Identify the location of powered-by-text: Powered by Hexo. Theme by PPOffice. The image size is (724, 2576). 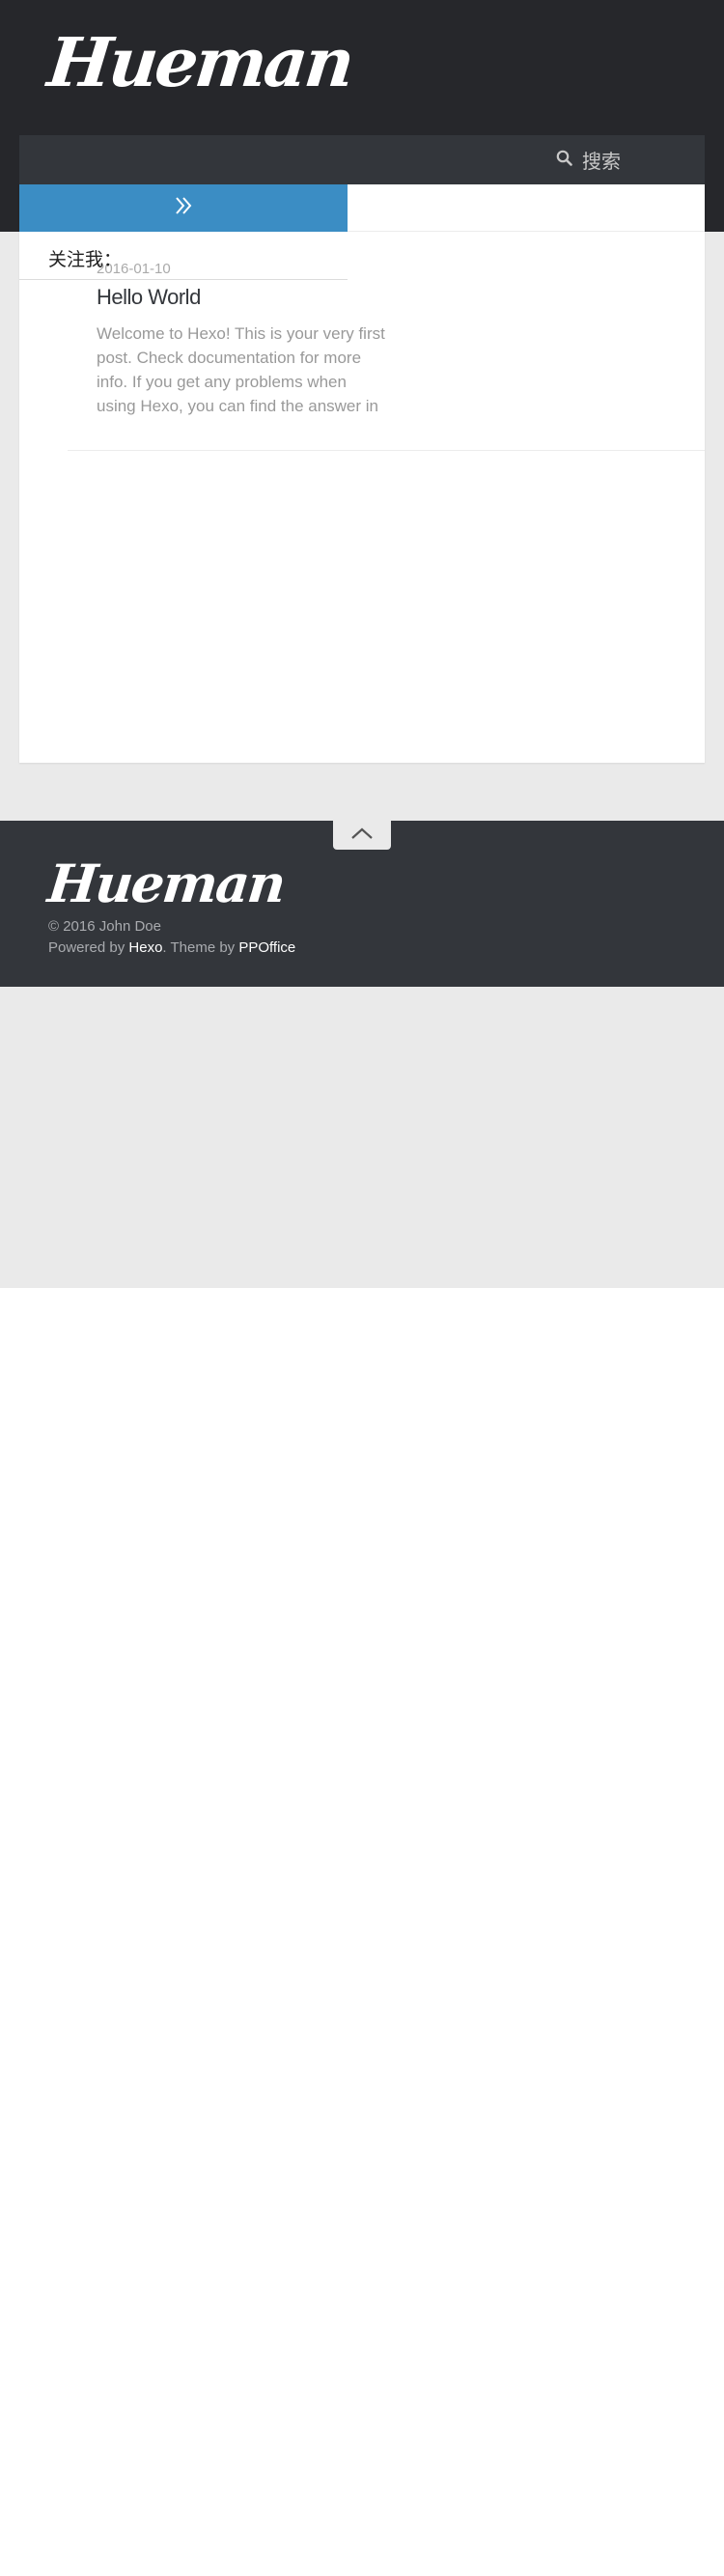
(172, 948).